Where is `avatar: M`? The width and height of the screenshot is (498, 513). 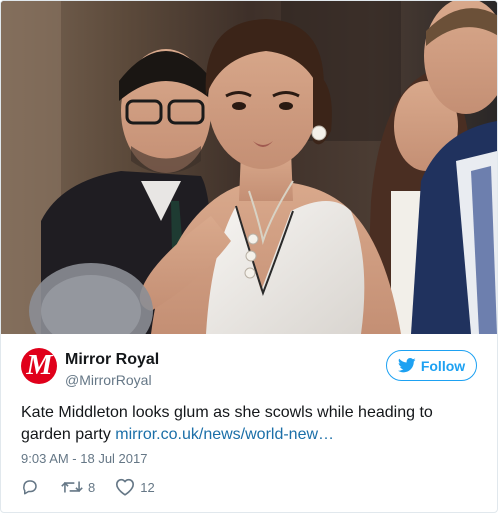
avatar: M is located at coordinates (39, 366).